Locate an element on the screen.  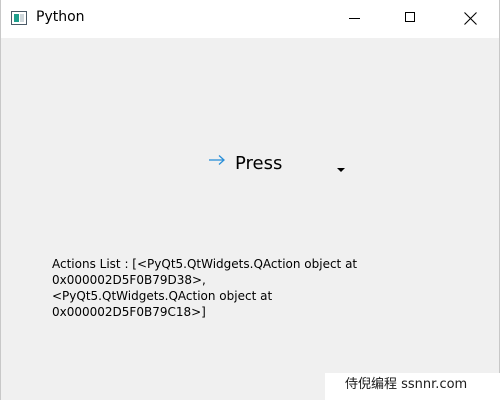
maximize-icon is located at coordinates (410, 17).